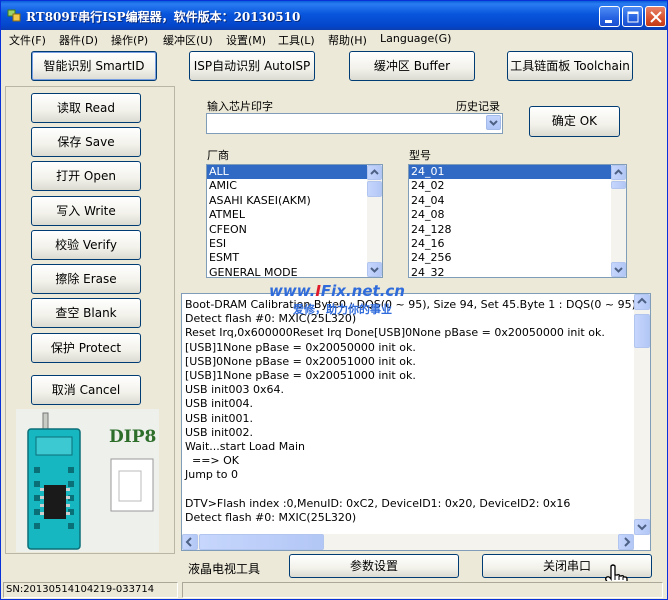 This screenshot has width=668, height=600. What do you see at coordinates (234, 390) in the screenshot?
I see `log-line: USB init003 0x64.` at bounding box center [234, 390].